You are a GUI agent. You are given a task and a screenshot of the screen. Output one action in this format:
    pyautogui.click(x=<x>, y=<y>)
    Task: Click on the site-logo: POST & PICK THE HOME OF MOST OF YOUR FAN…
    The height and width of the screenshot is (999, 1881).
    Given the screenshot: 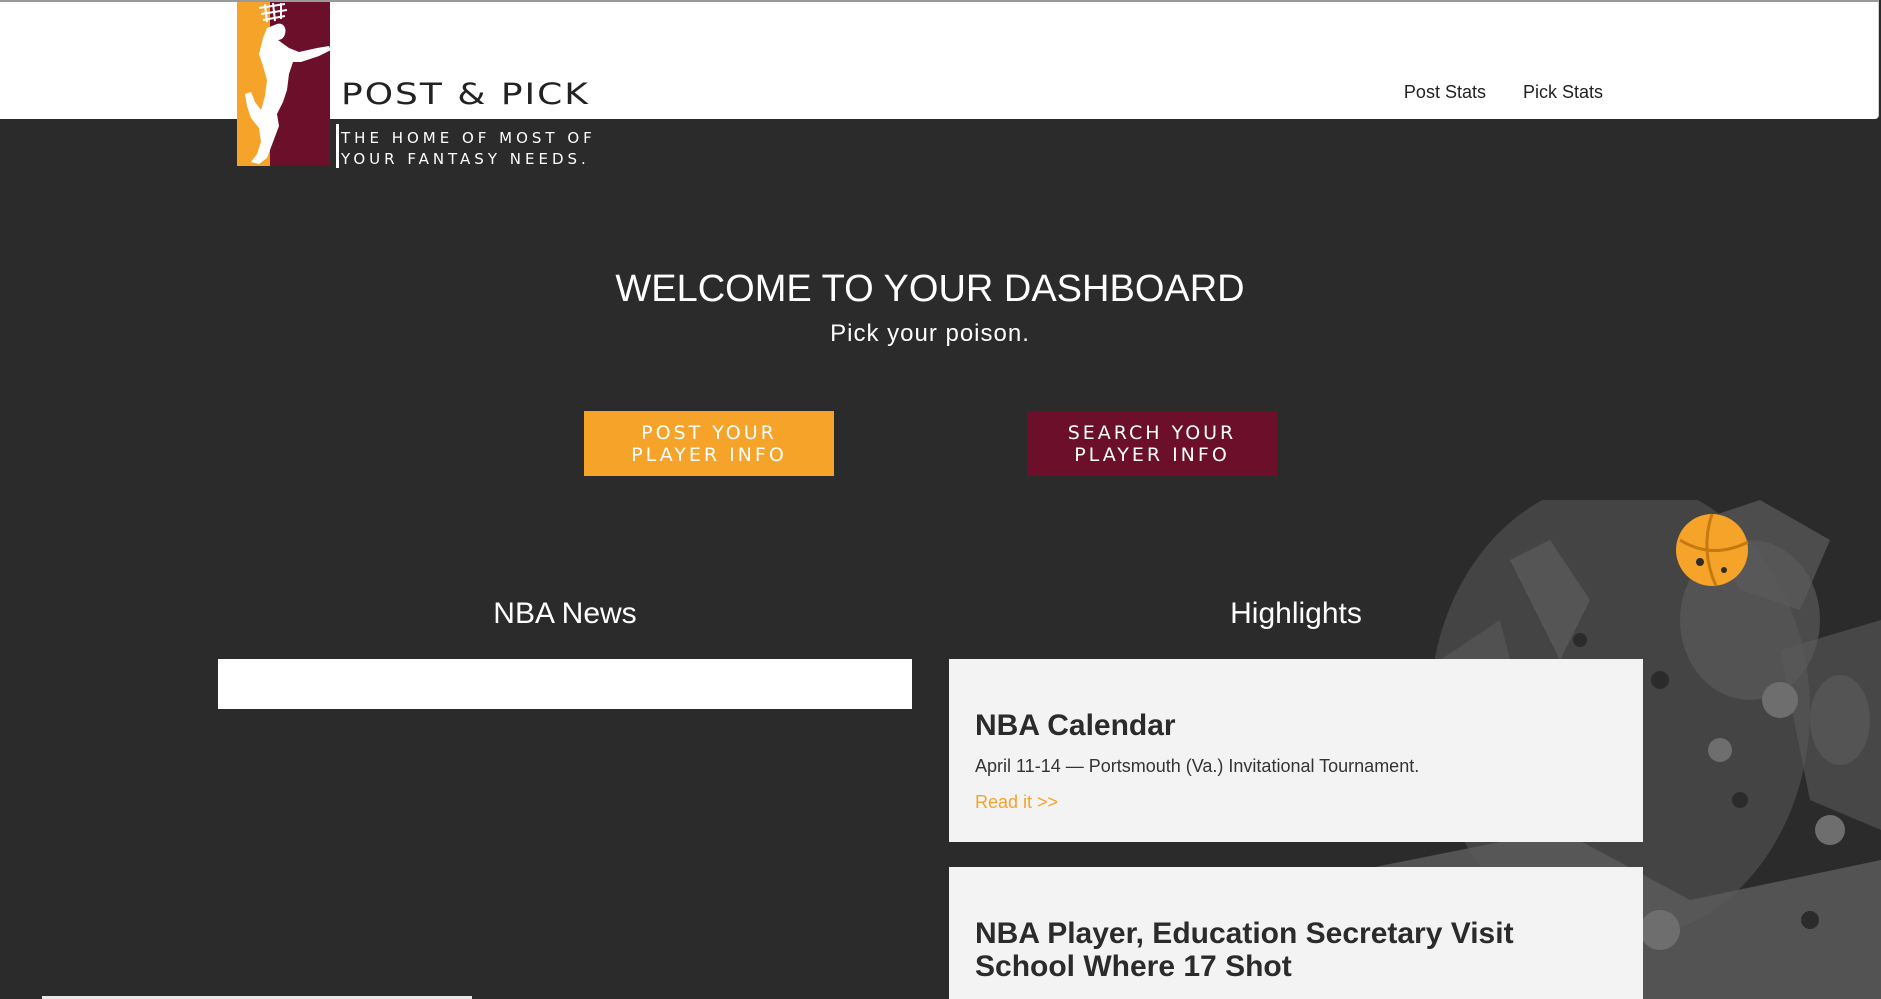 What is the action you would take?
    pyautogui.click(x=447, y=85)
    